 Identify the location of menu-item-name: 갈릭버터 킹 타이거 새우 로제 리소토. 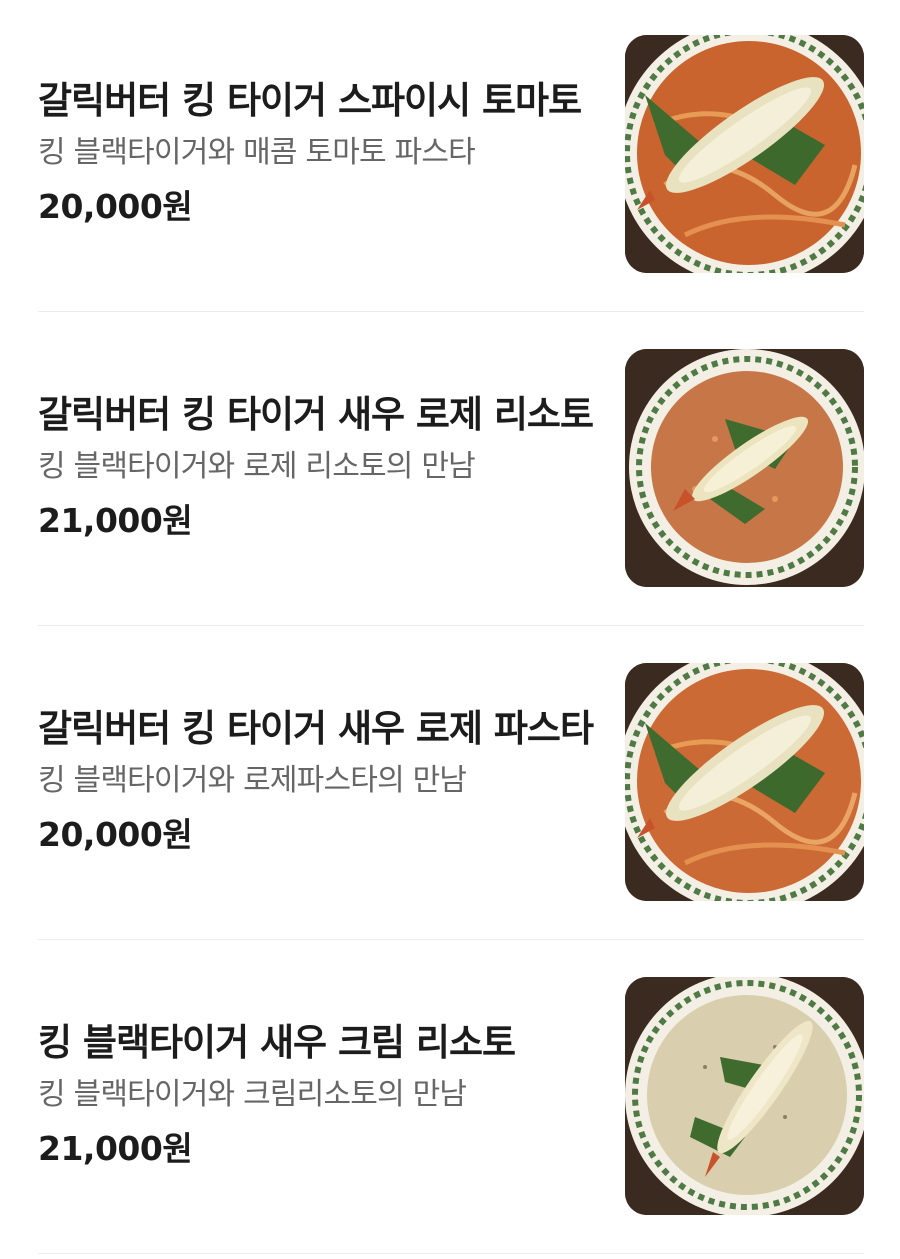
(316, 414).